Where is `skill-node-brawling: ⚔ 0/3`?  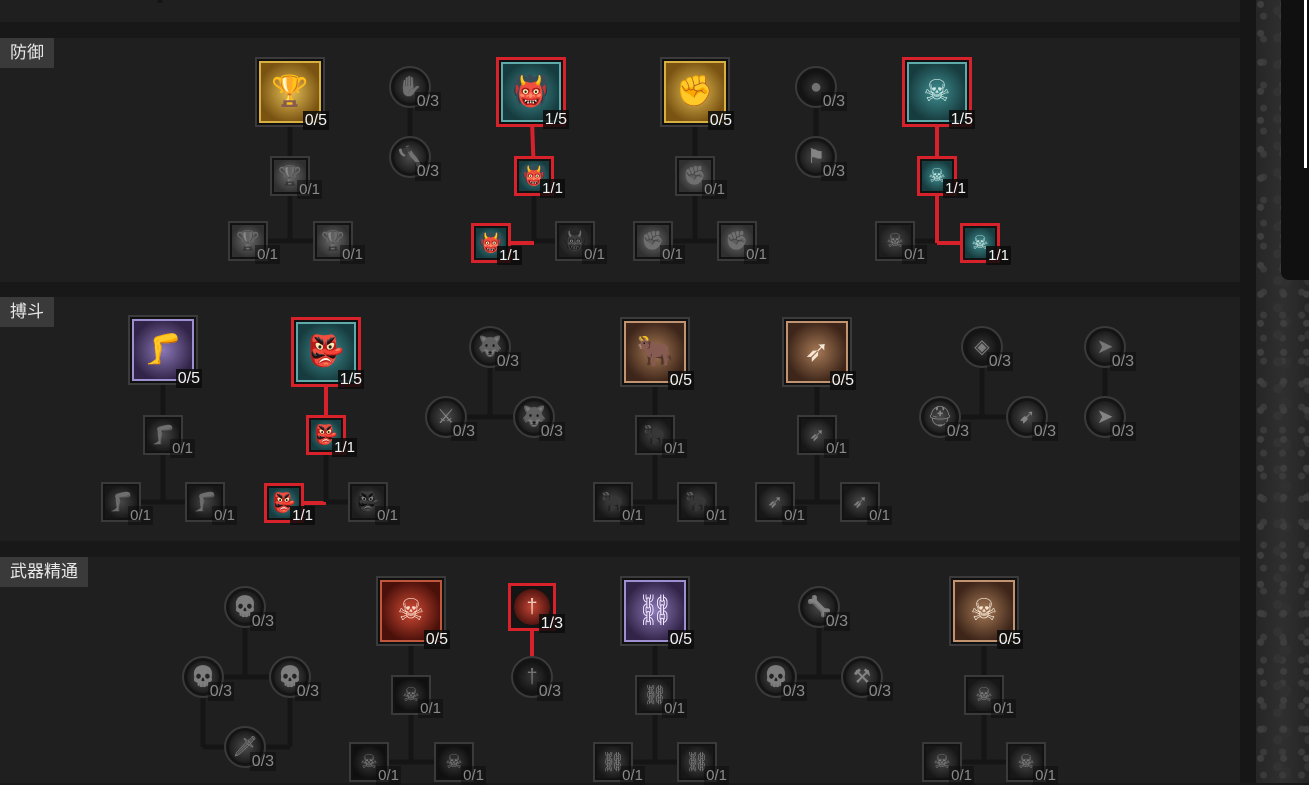 skill-node-brawling: ⚔ 0/3 is located at coordinates (451, 418).